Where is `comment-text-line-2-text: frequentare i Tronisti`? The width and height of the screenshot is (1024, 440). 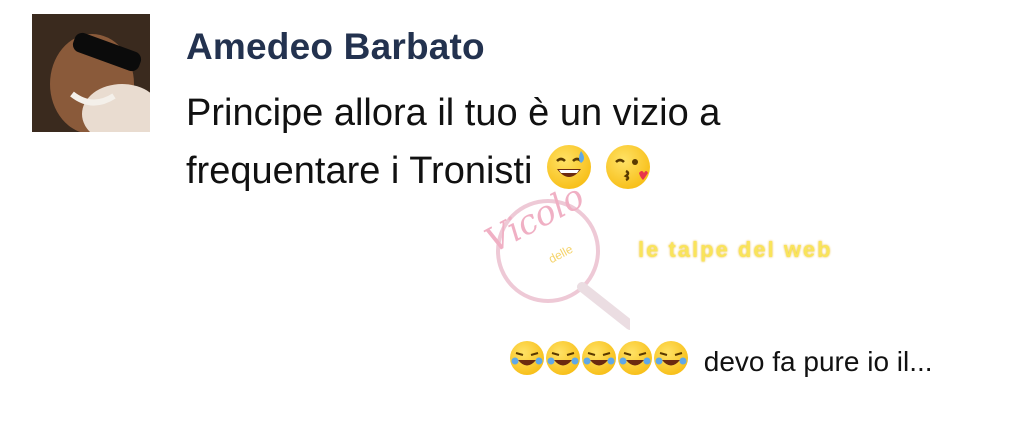 comment-text-line-2-text: frequentare i Tronisti is located at coordinates (359, 171).